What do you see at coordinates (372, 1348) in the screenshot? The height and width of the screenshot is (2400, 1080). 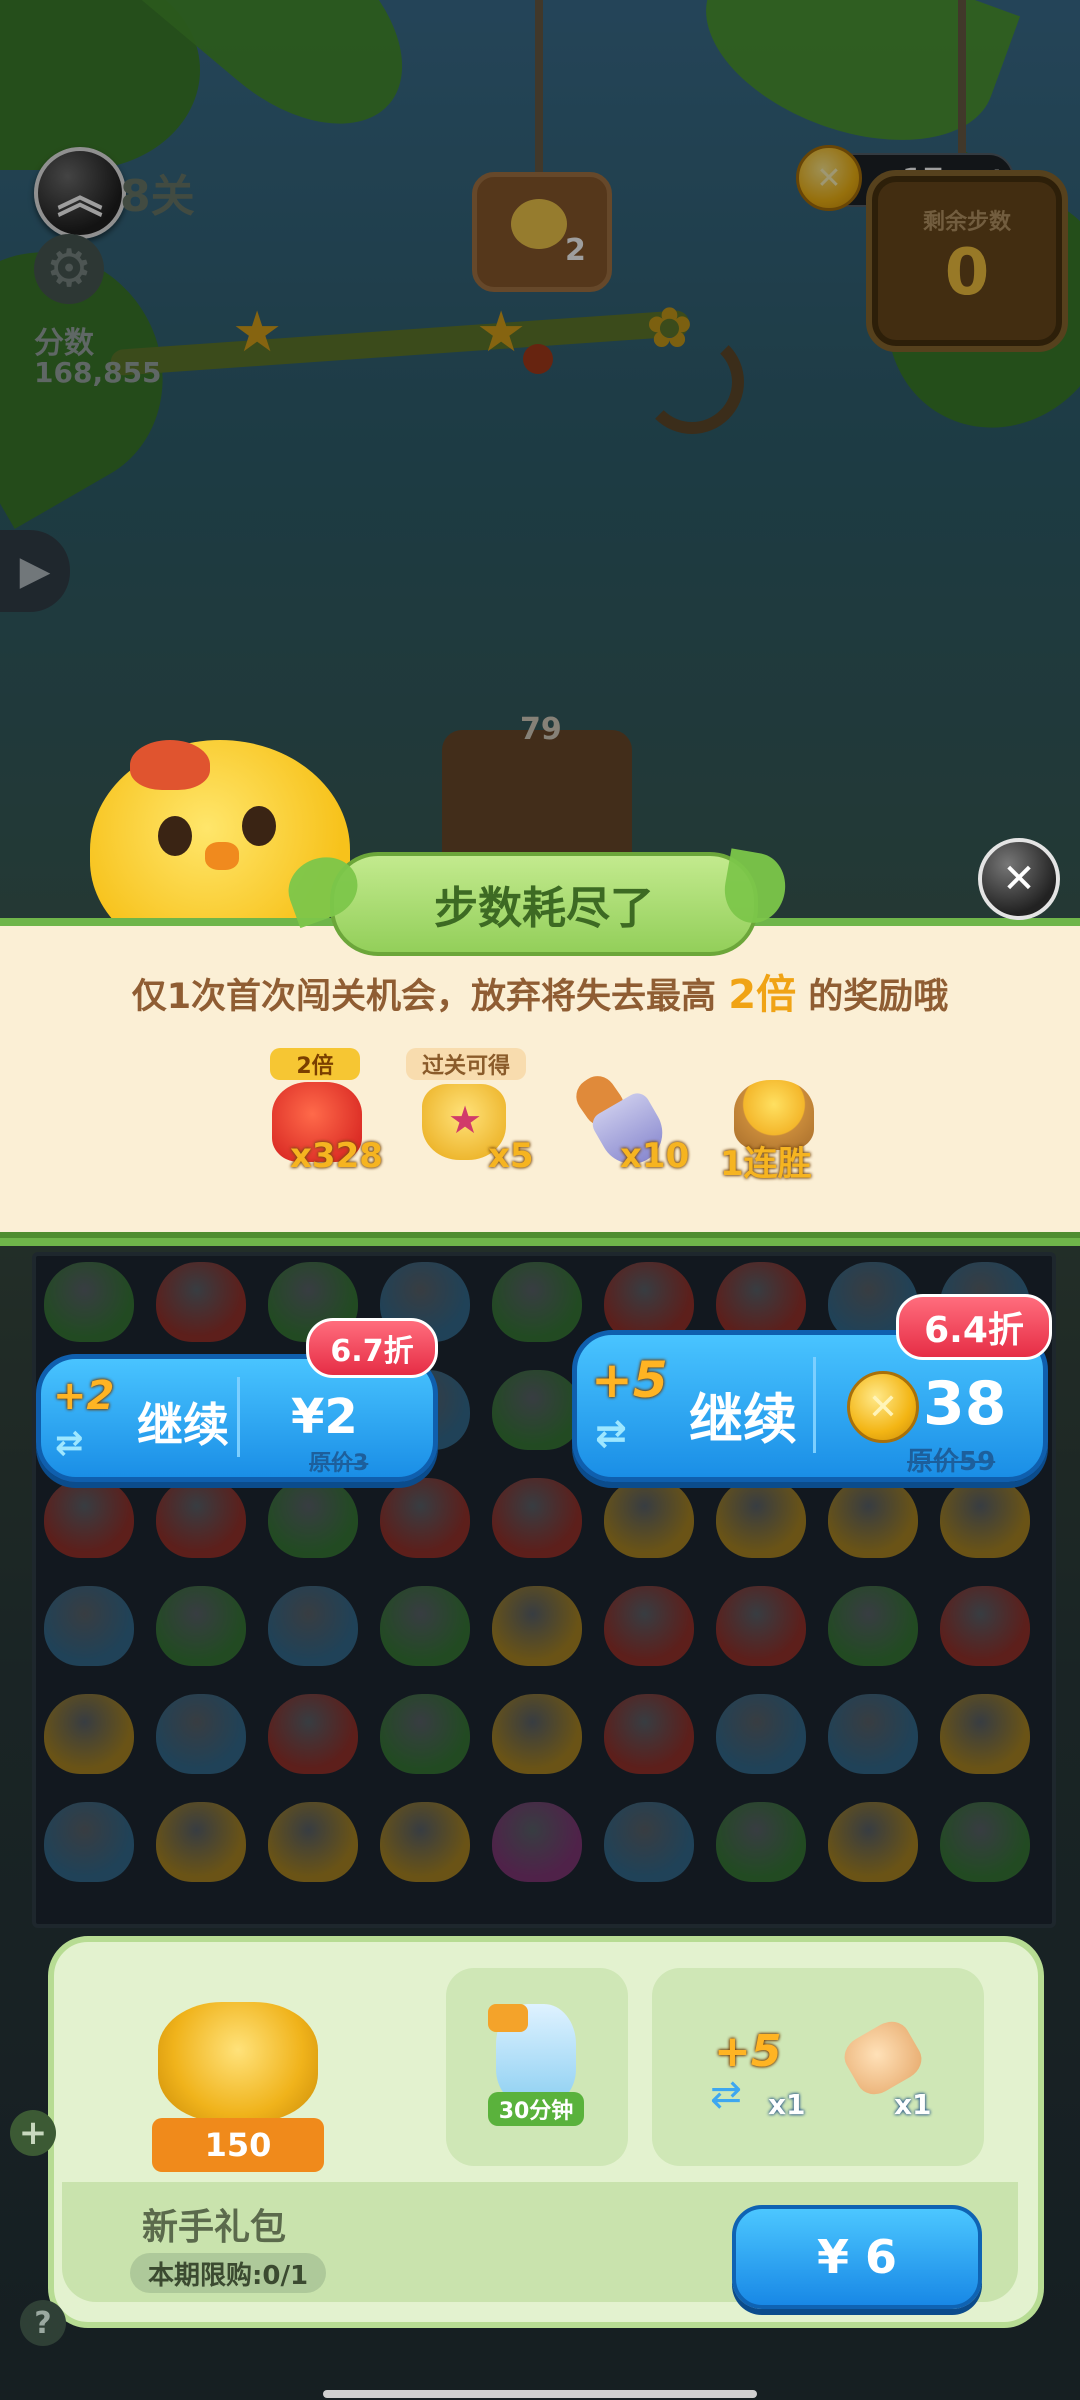 I see `discount-badge: 6.7折` at bounding box center [372, 1348].